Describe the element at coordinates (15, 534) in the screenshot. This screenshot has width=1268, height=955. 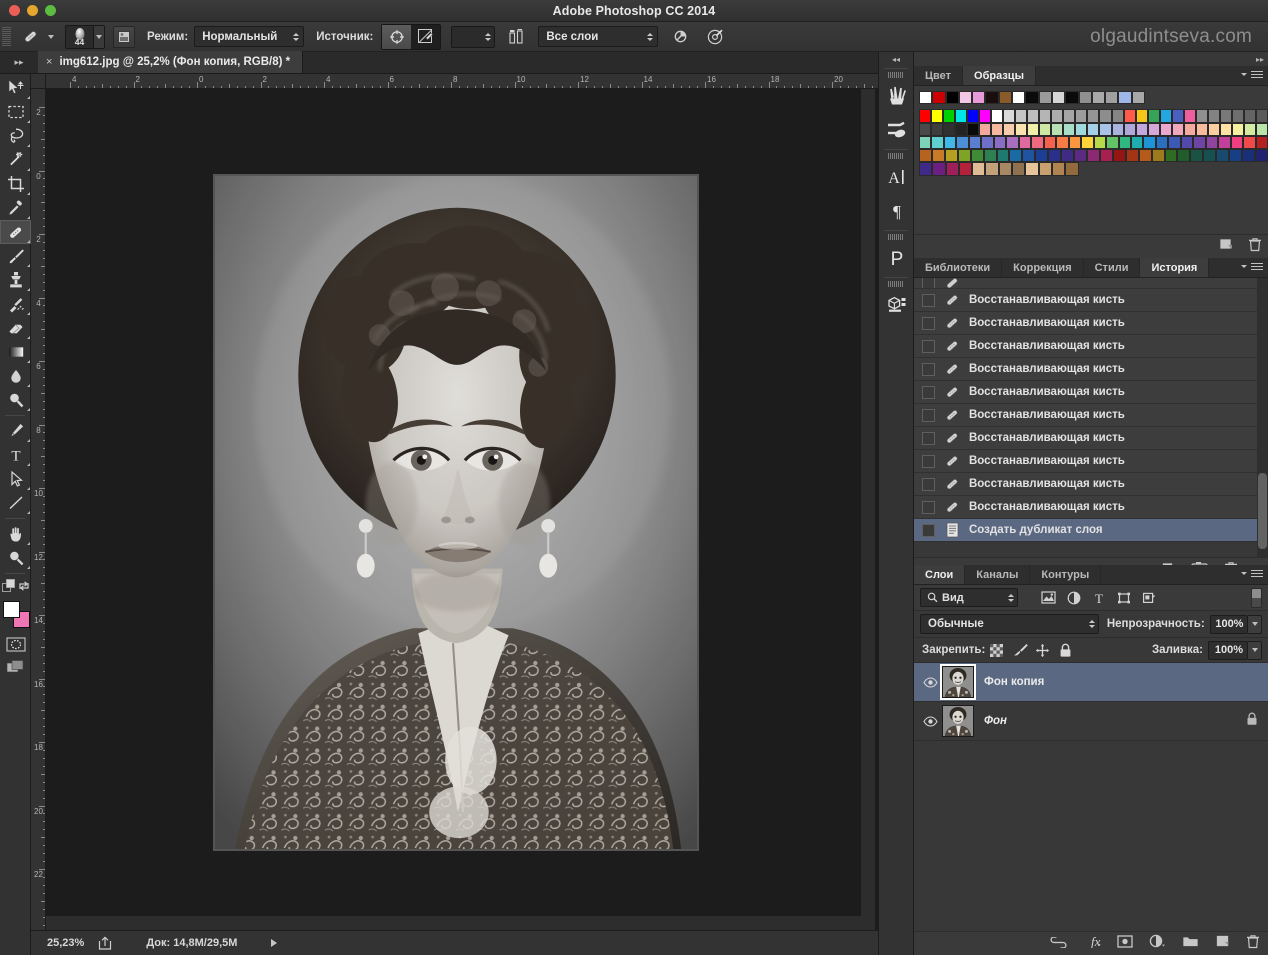
I see `tool-hand-tool` at that location.